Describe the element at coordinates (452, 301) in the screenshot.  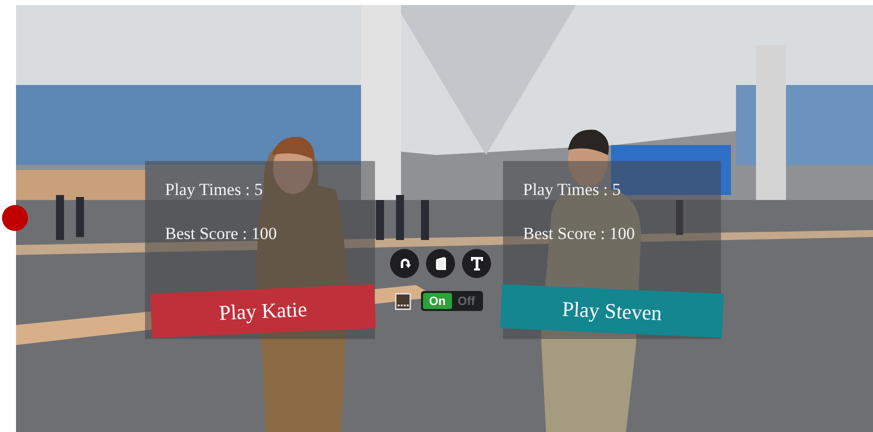
I see `toggle-switch: On Off` at that location.